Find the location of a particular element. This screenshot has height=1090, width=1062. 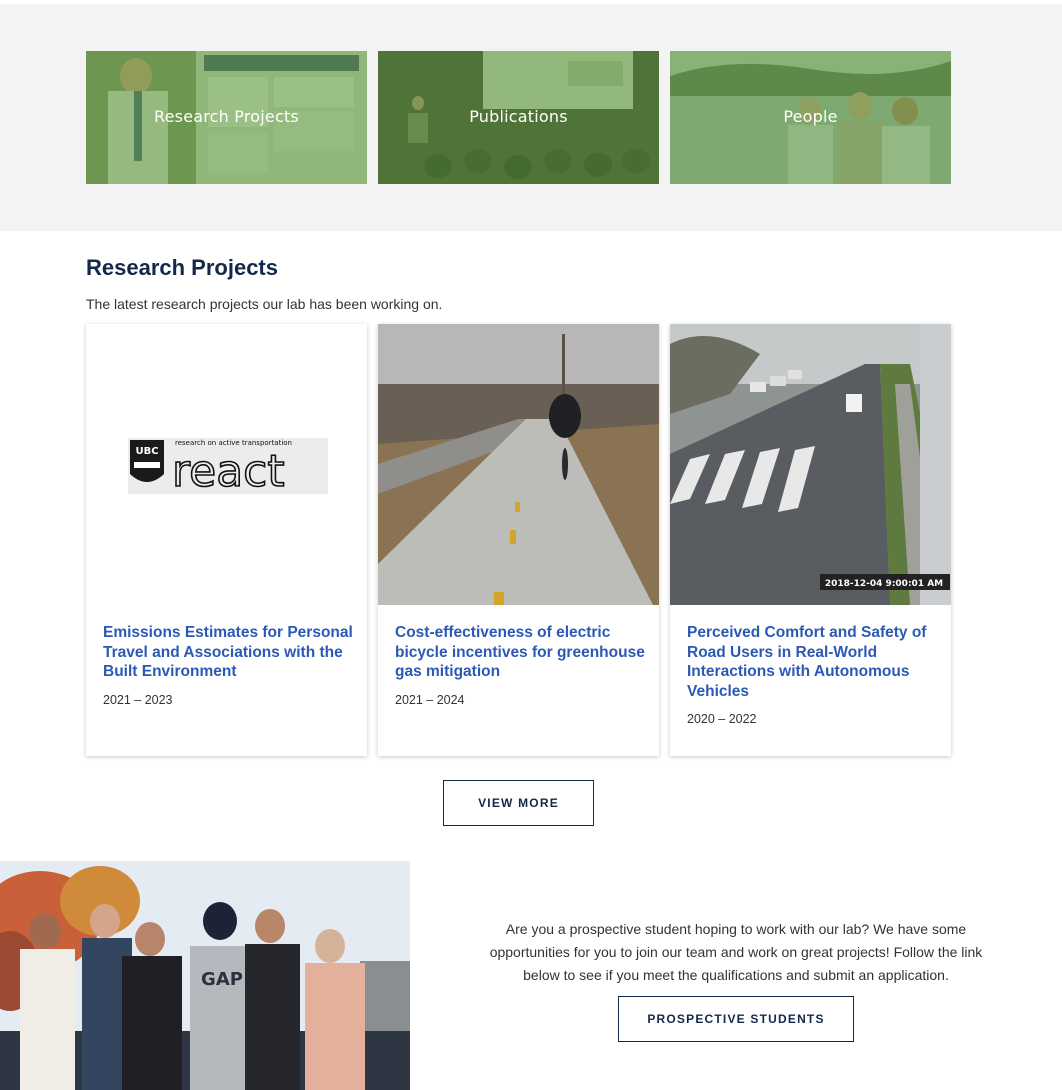

team-group-photo: GAP is located at coordinates (205, 975).